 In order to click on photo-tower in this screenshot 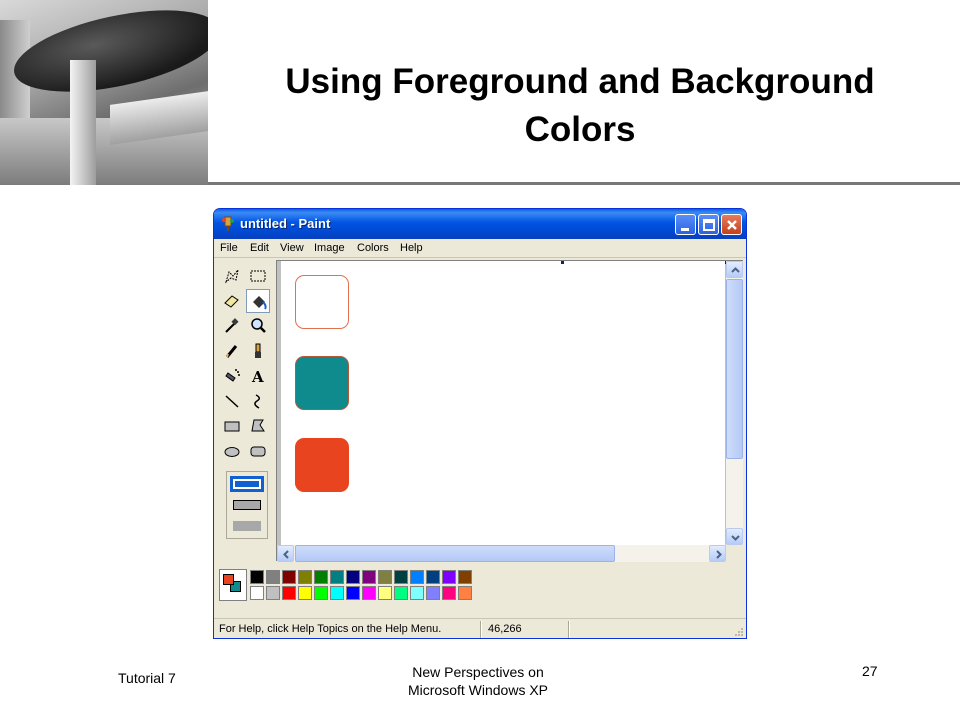, I will do `click(83, 122)`.